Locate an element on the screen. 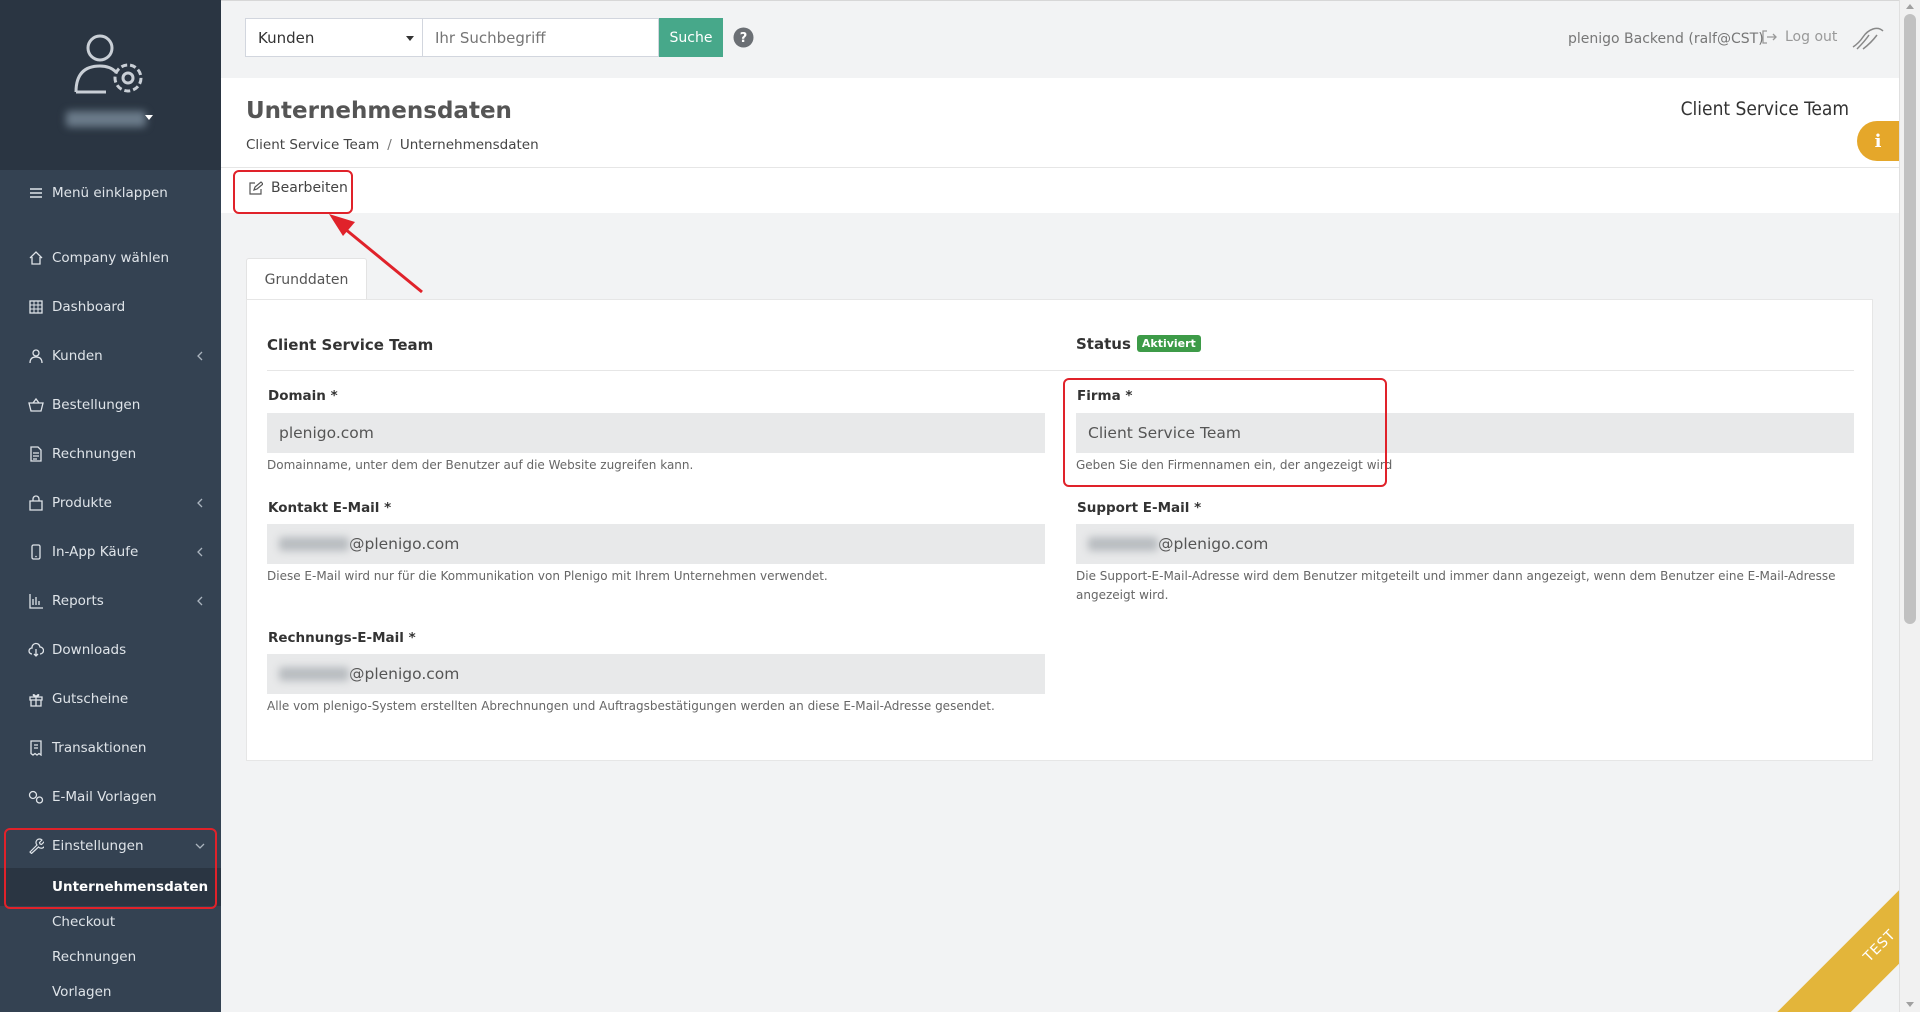 The image size is (1920, 1012). sidebar-item-company: Company wählen is located at coordinates (110, 258).